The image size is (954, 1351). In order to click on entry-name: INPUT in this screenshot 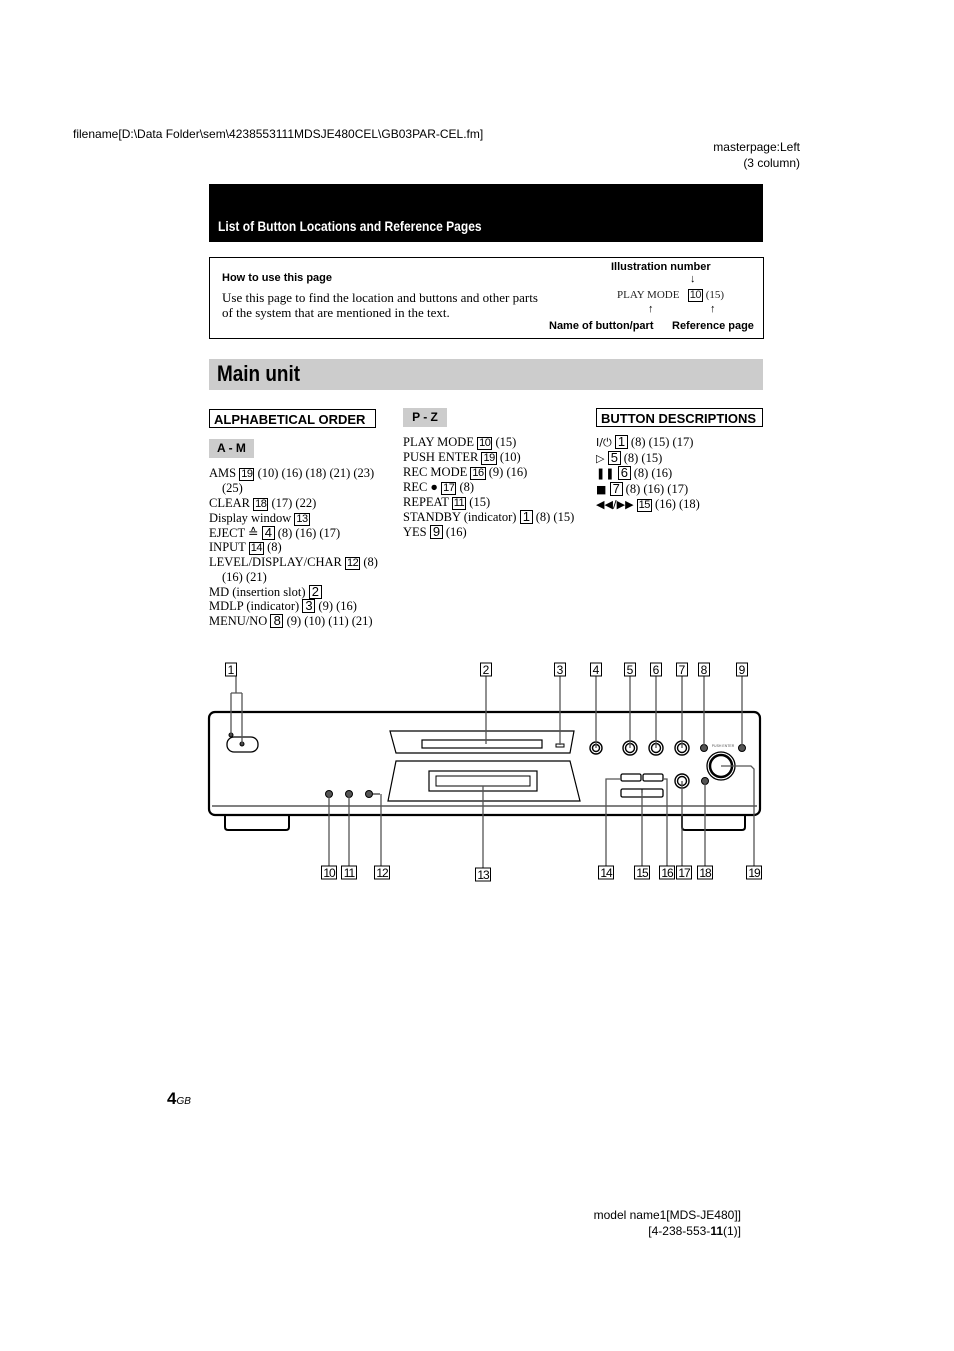, I will do `click(227, 547)`.